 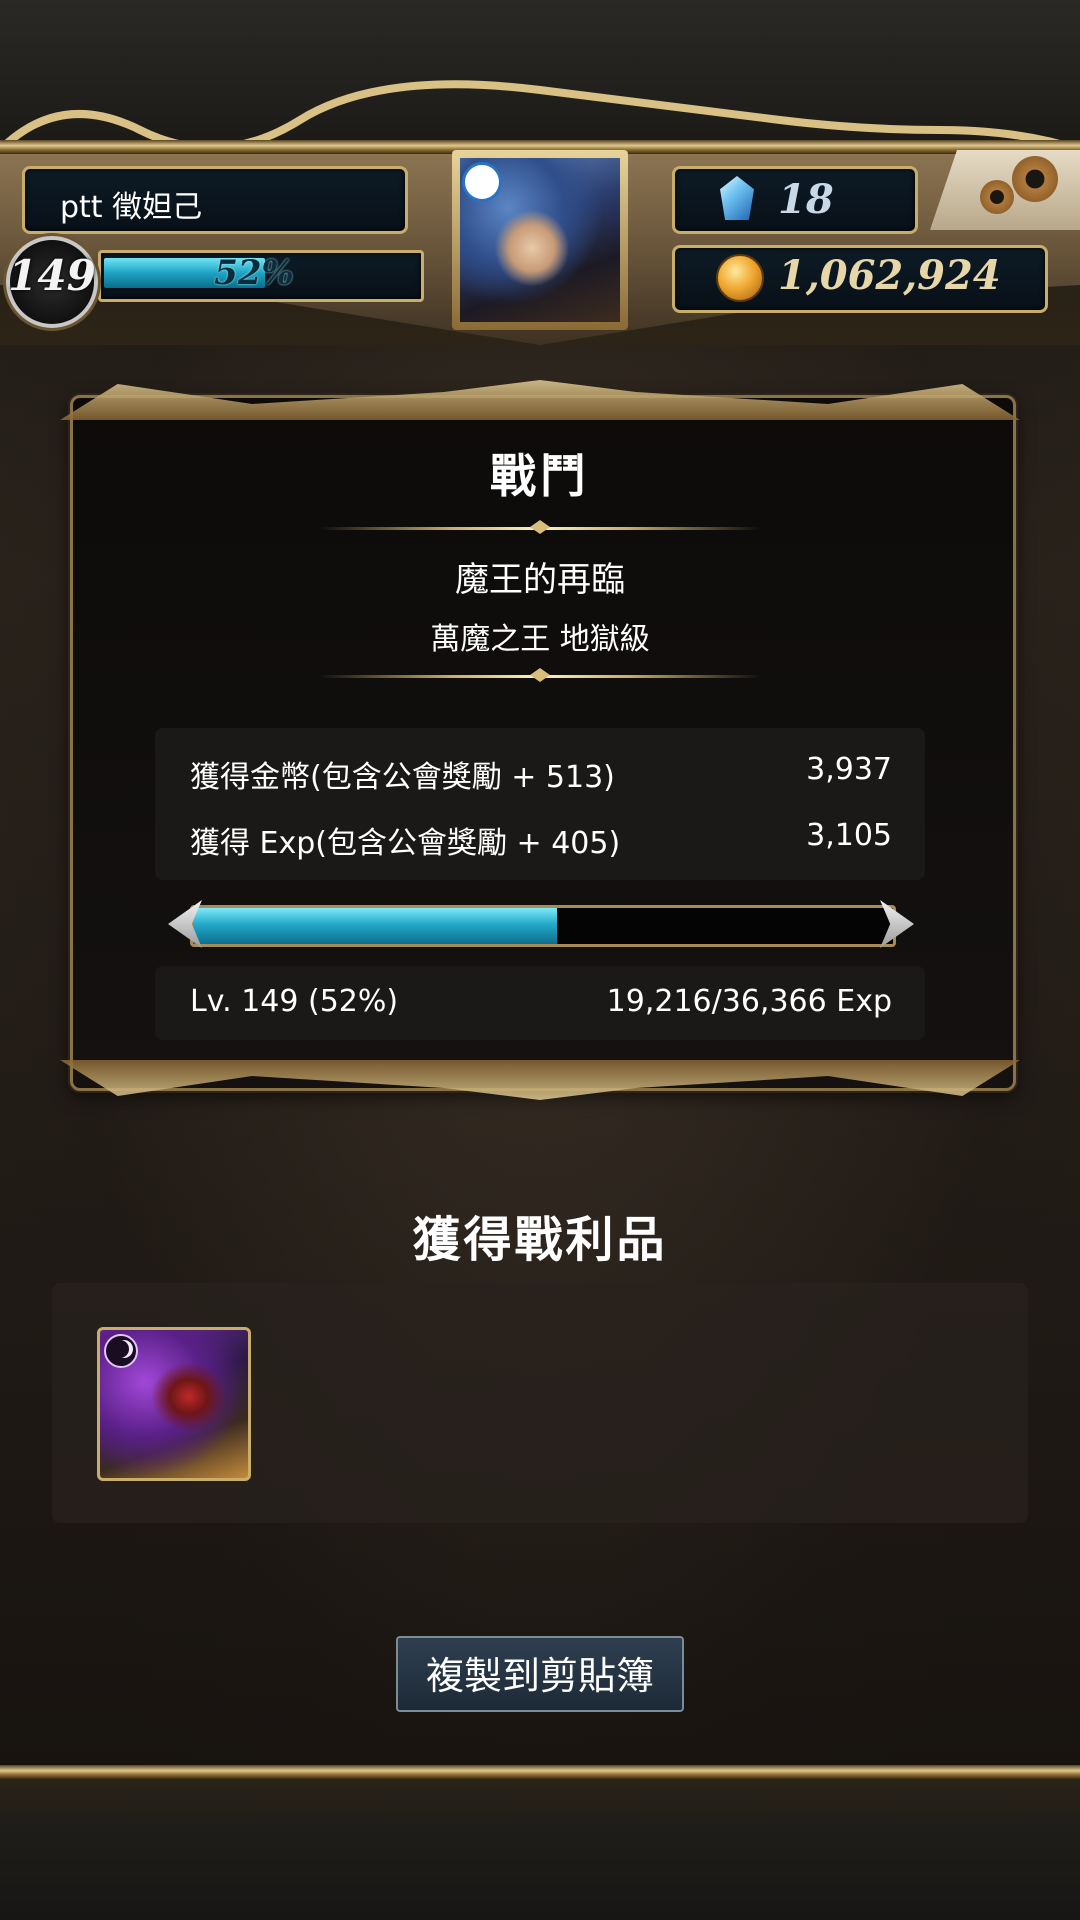 What do you see at coordinates (889, 275) in the screenshot?
I see `coin-count: 1,062,924` at bounding box center [889, 275].